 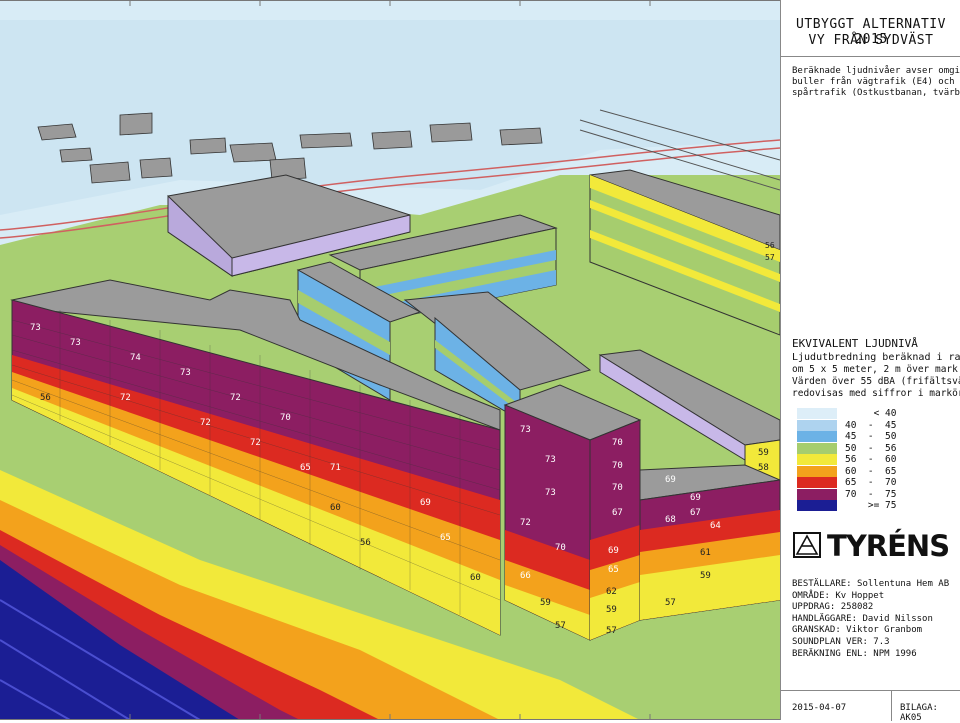 I want to click on title-box: UTBYGGT ALTERNATIV 2015 VY FRÅN SYDVÄST, so click(x=870, y=28).